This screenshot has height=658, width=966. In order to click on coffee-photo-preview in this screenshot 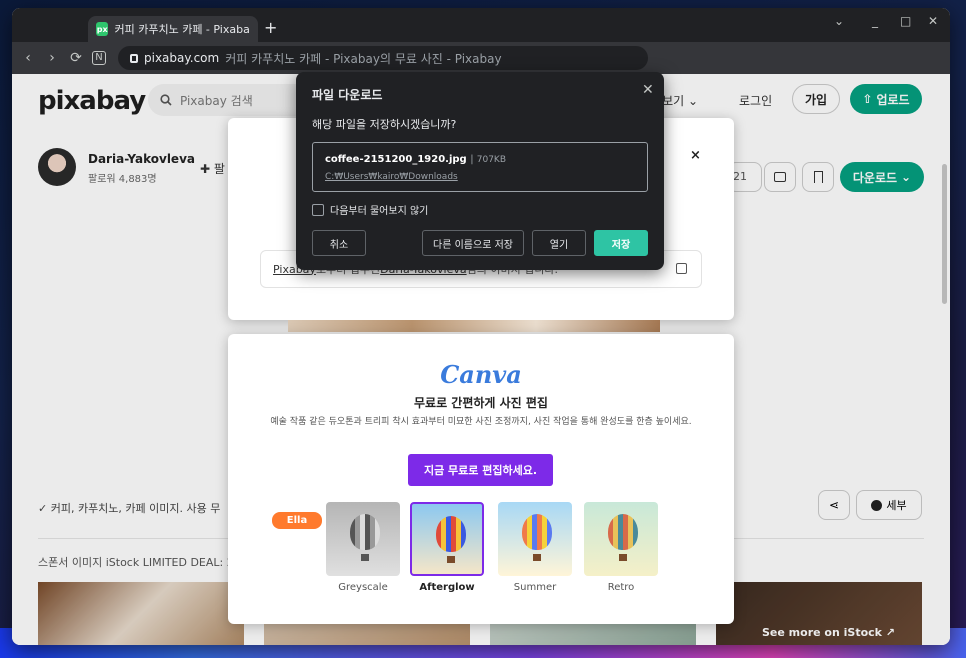, I will do `click(474, 326)`.